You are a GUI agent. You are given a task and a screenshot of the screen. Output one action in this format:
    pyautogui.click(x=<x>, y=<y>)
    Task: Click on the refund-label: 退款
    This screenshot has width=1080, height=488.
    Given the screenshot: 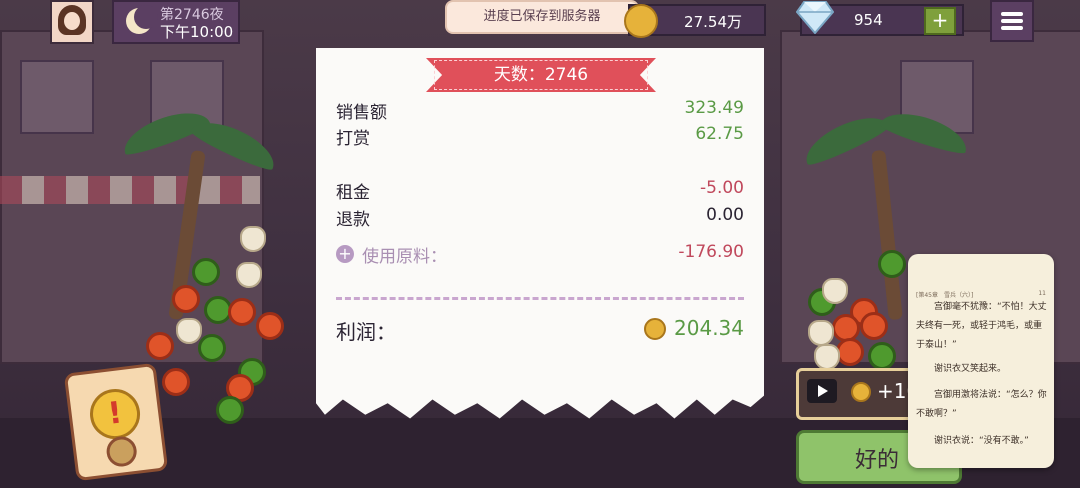 What is the action you would take?
    pyautogui.click(x=353, y=220)
    